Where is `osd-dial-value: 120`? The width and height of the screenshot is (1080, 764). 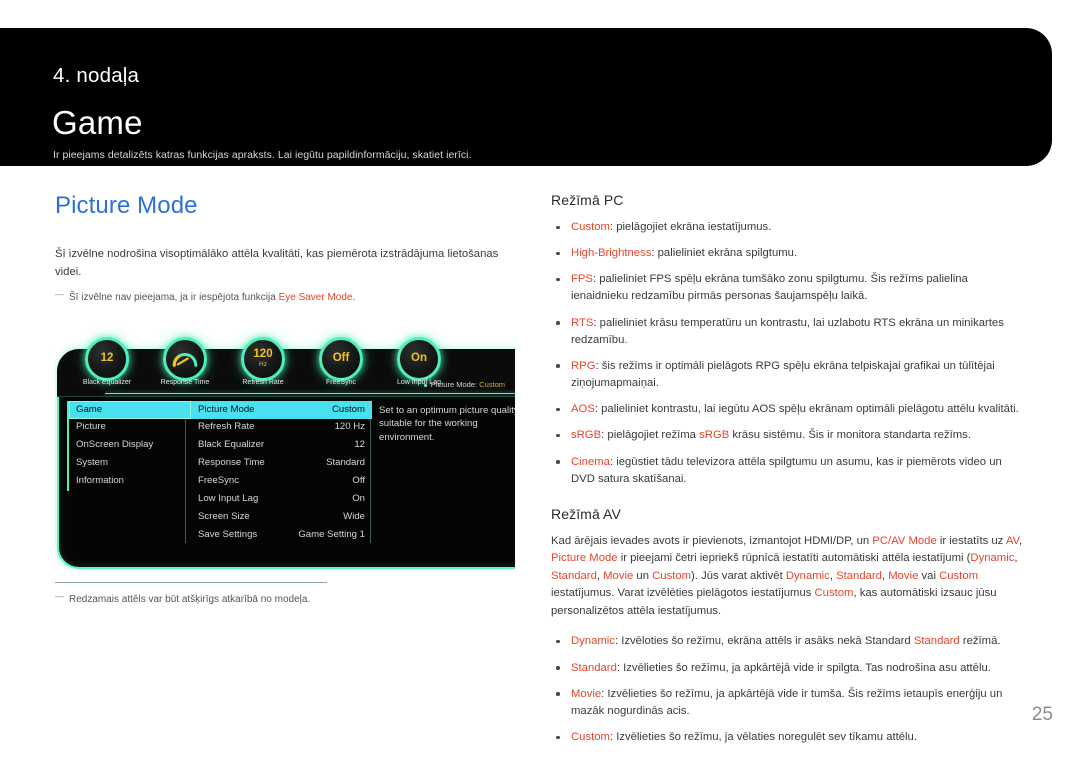
osd-dial-value: 120 is located at coordinates (263, 354).